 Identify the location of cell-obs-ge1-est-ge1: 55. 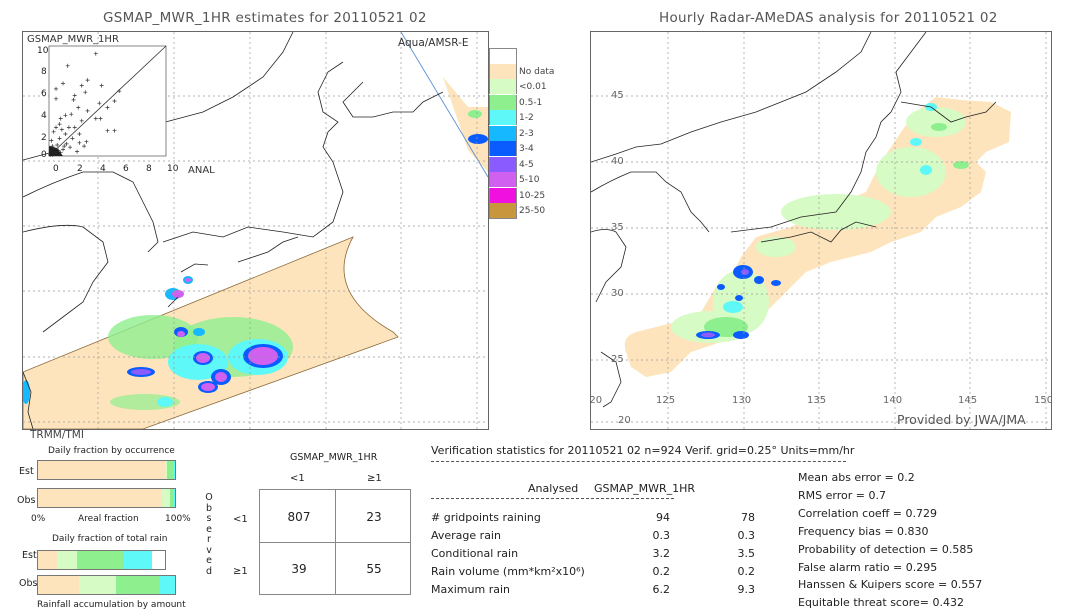
(374, 569).